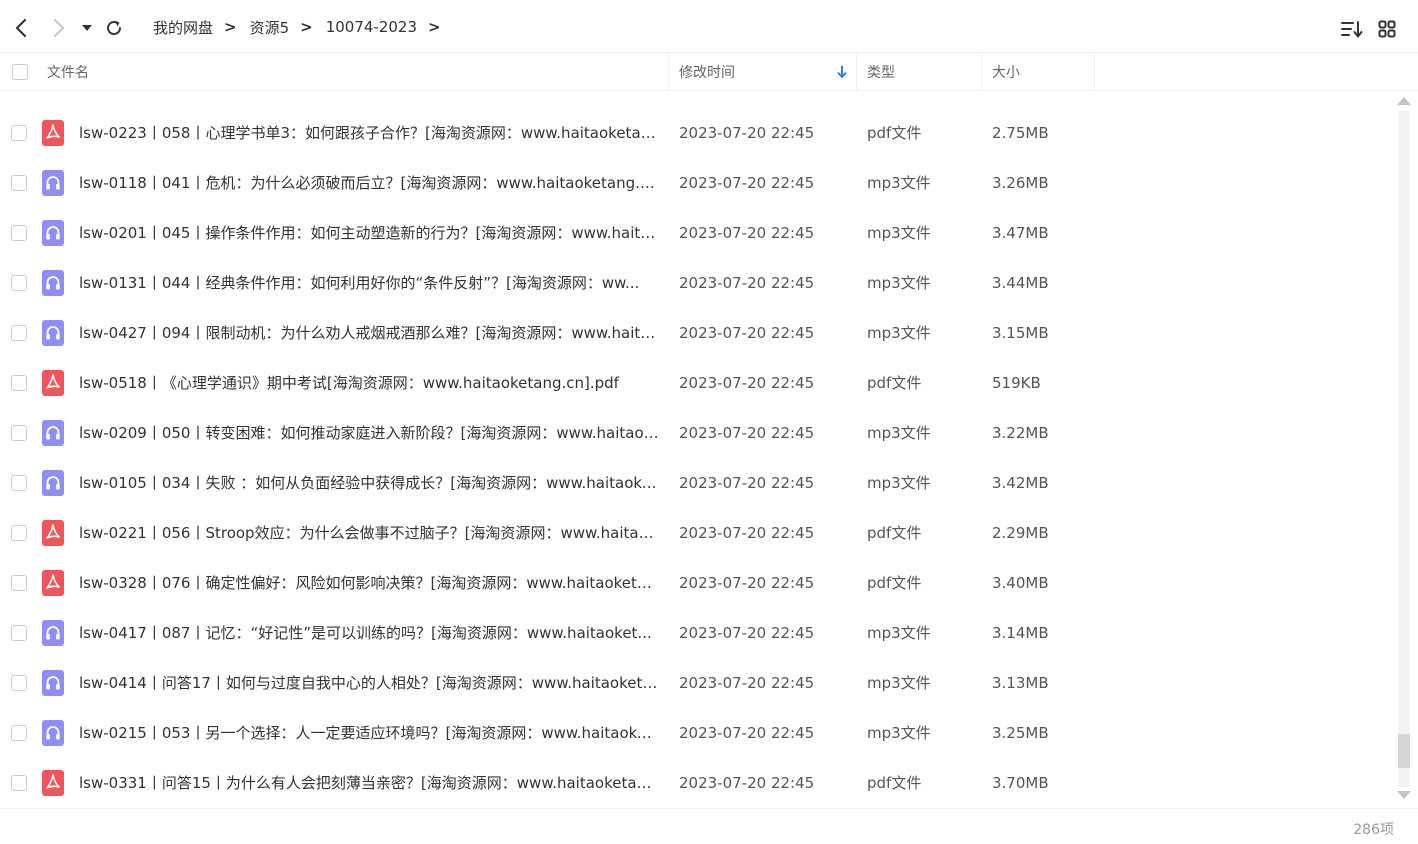  What do you see at coordinates (1352, 29) in the screenshot?
I see `sort-list-icon` at bounding box center [1352, 29].